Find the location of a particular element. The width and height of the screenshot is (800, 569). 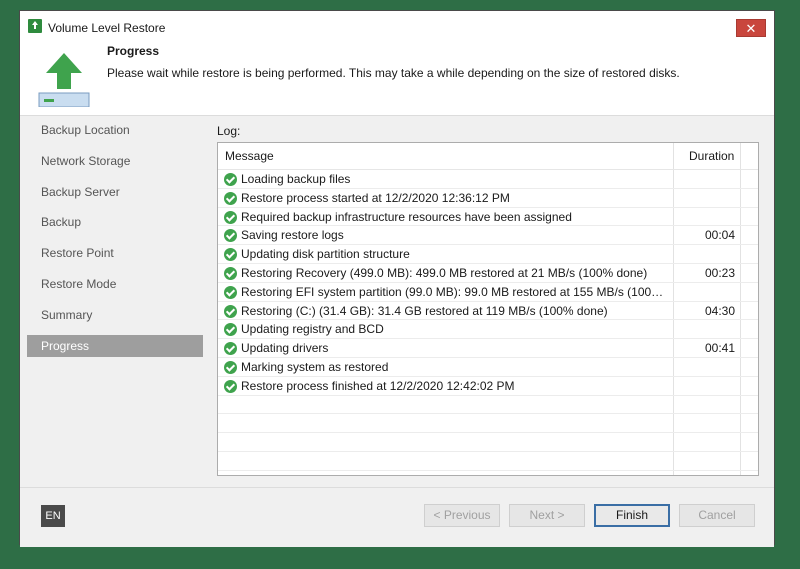

log-row: Marking system as restored is located at coordinates (488, 367).